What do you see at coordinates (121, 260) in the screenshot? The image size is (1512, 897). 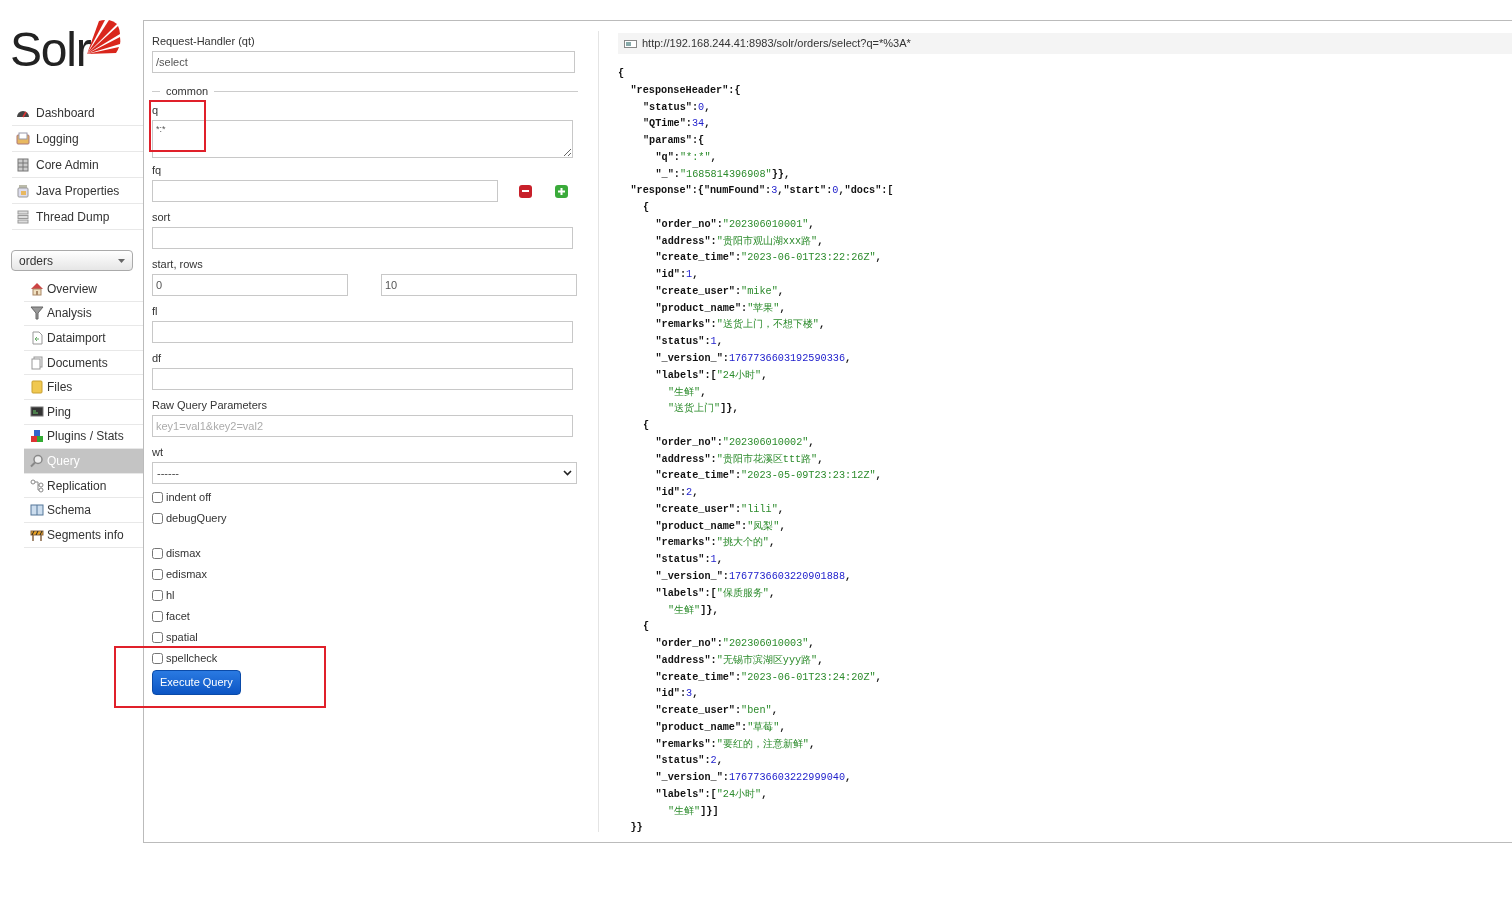 I see `caret-icon` at bounding box center [121, 260].